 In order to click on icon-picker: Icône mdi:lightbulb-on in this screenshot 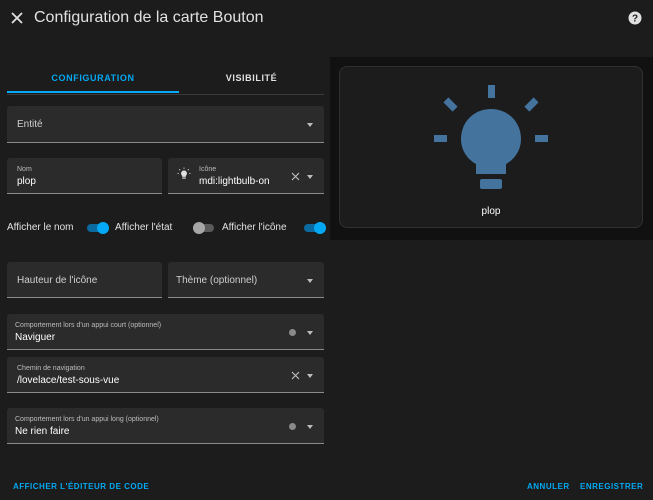, I will do `click(246, 176)`.